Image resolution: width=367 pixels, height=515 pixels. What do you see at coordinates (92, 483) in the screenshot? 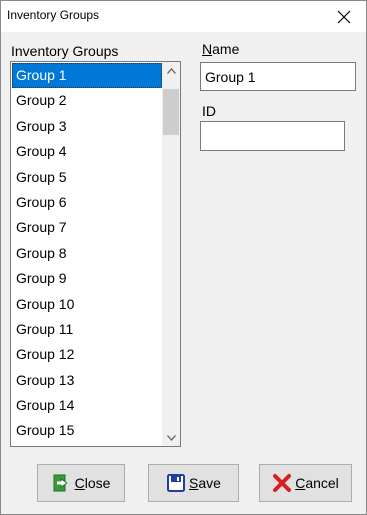
I see `close-button-label: Close` at bounding box center [92, 483].